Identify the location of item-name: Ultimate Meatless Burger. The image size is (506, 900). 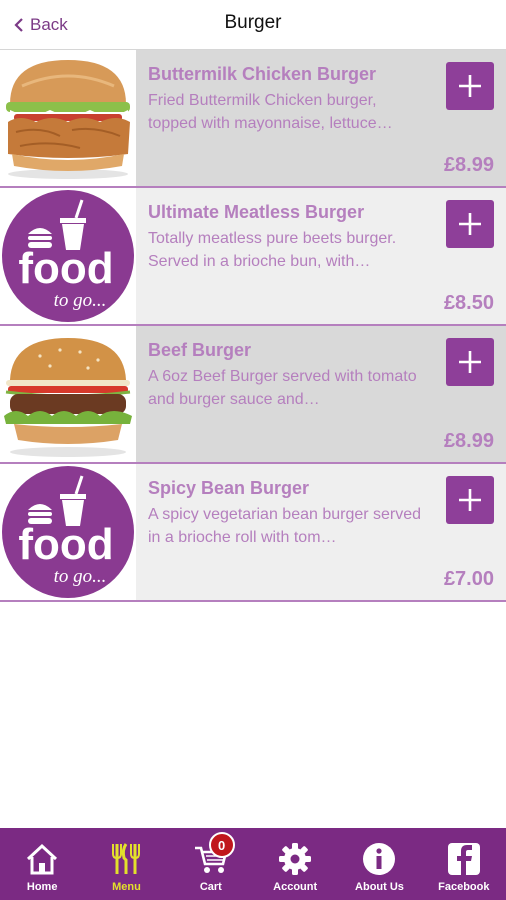
(256, 212).